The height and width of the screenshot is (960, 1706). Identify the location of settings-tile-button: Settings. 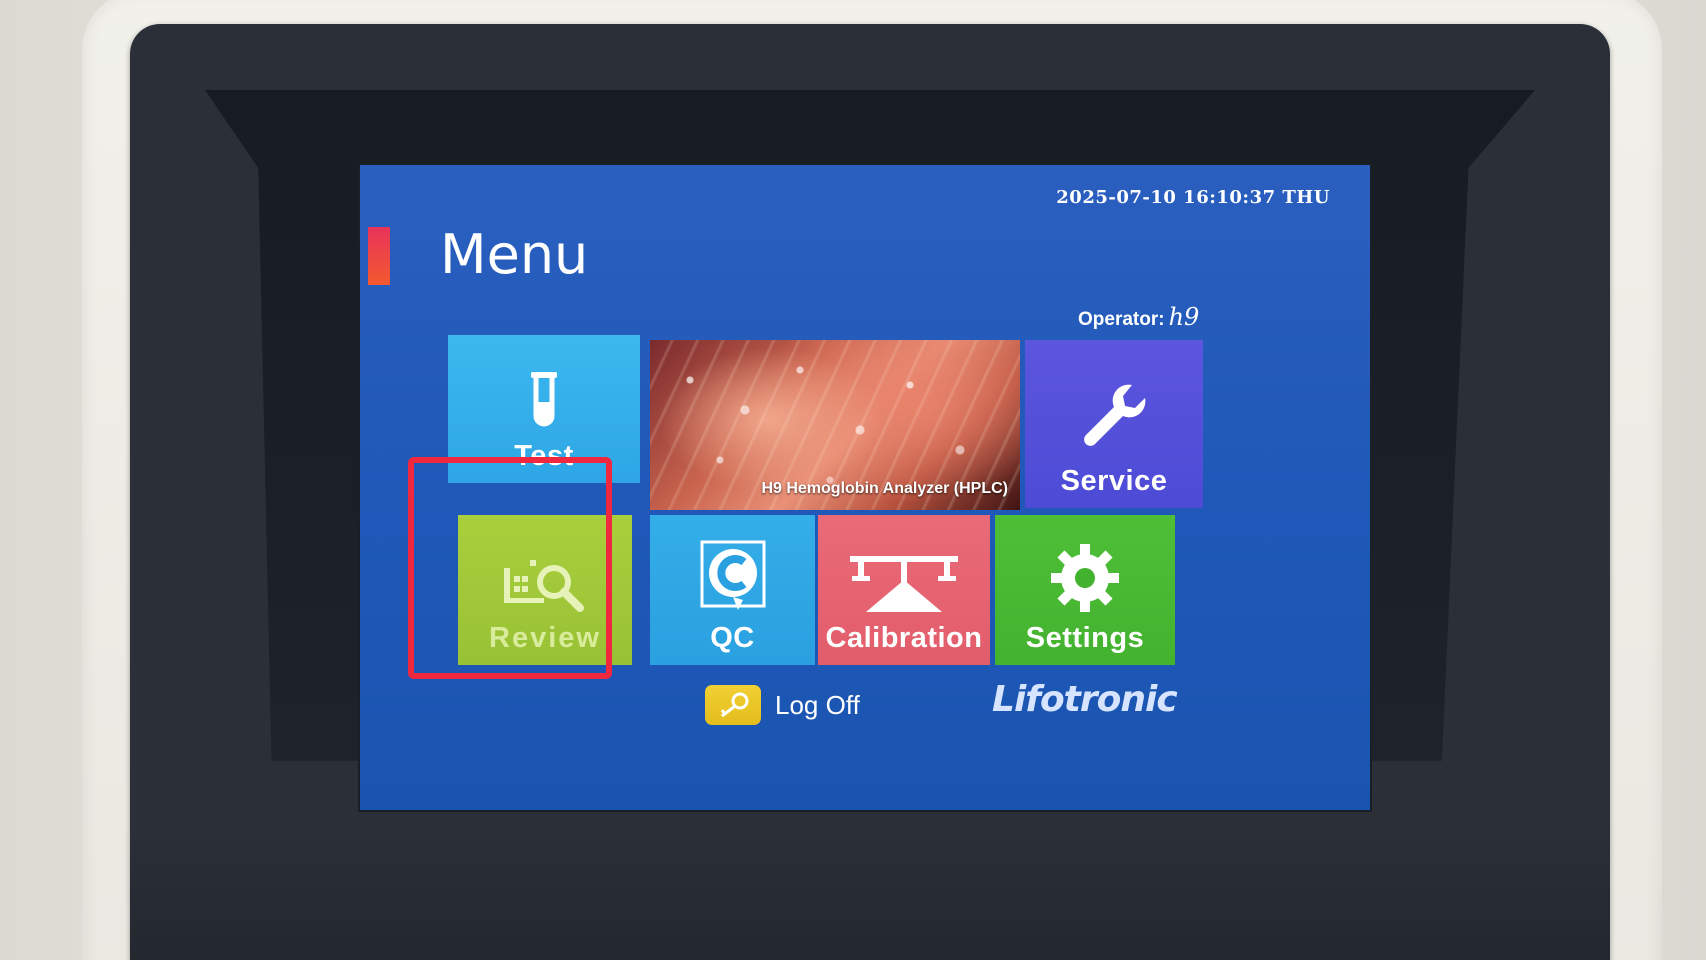
(1085, 590).